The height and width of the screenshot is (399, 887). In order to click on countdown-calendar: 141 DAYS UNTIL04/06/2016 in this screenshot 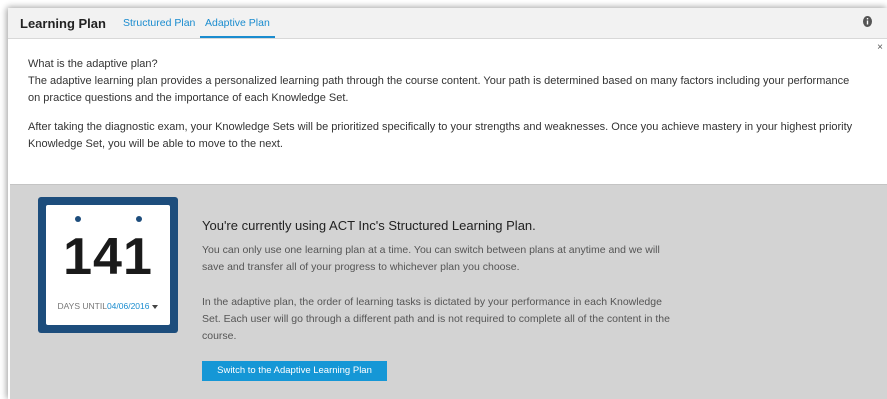, I will do `click(108, 265)`.